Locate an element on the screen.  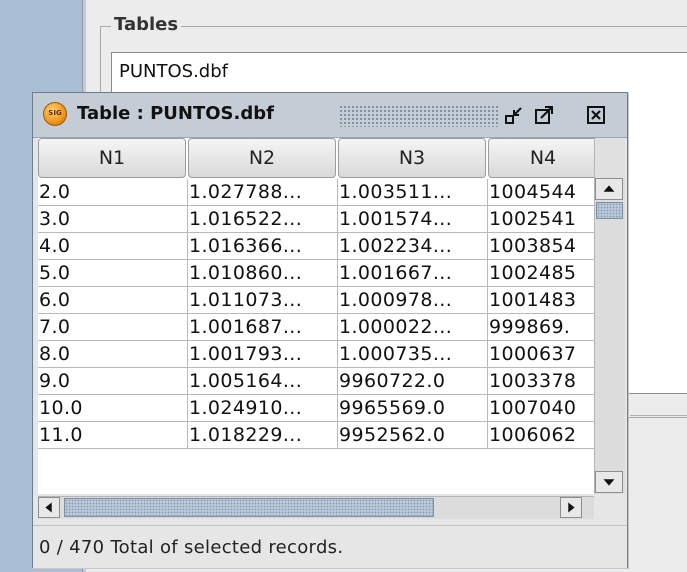
table-row: 3.0 1.016522... 1.001574... 1002541 is located at coordinates (316, 219).